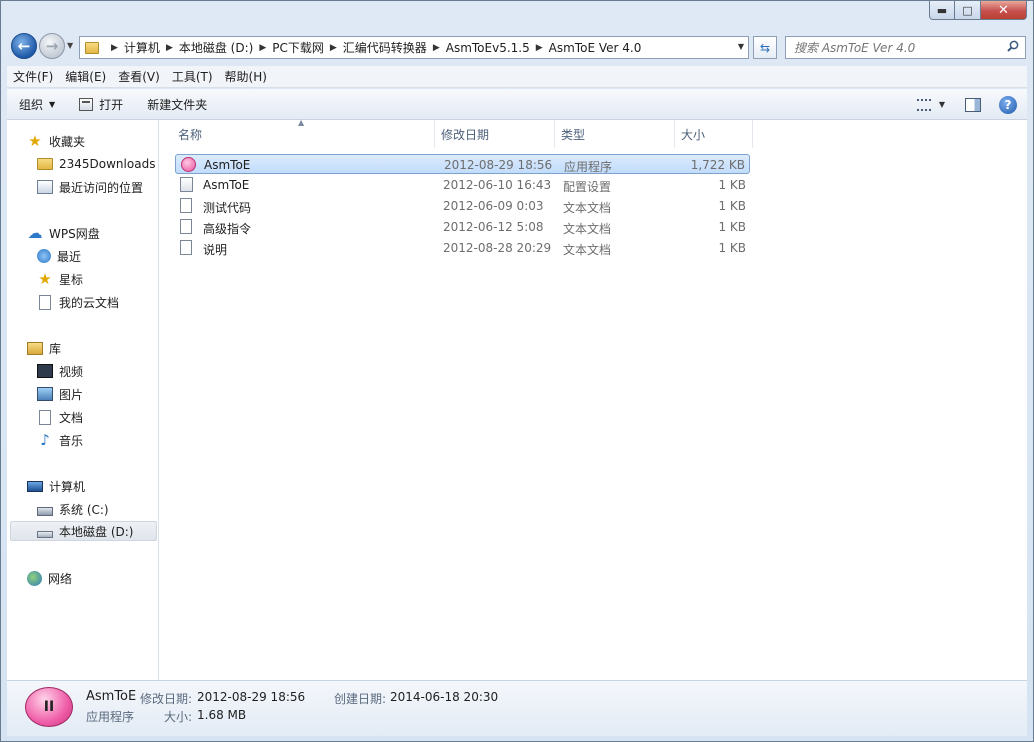 The image size is (1034, 742). Describe the element at coordinates (497, 185) in the screenshot. I see `file-date: 2012-06-10 16:43` at that location.